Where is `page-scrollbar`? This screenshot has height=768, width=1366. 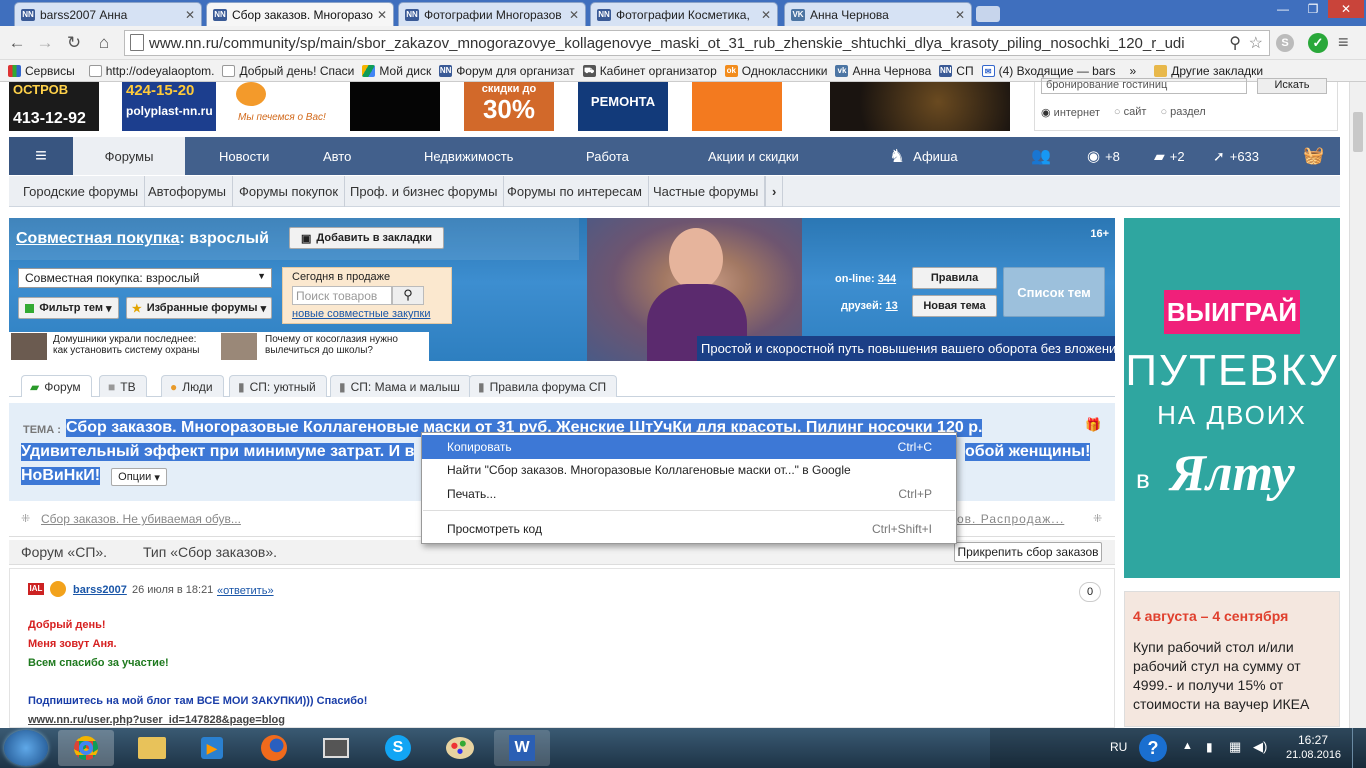
page-scrollbar is located at coordinates (1357, 405).